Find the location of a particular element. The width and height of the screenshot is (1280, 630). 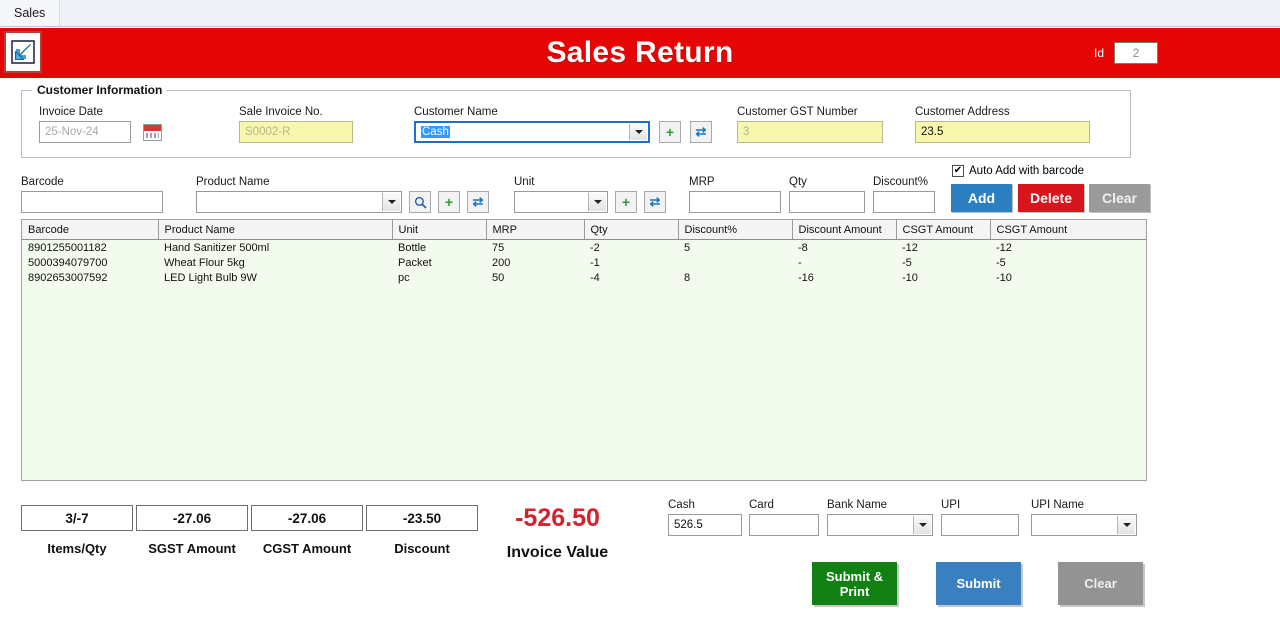

cell-barcode: 5000394079700 is located at coordinates (90, 262).